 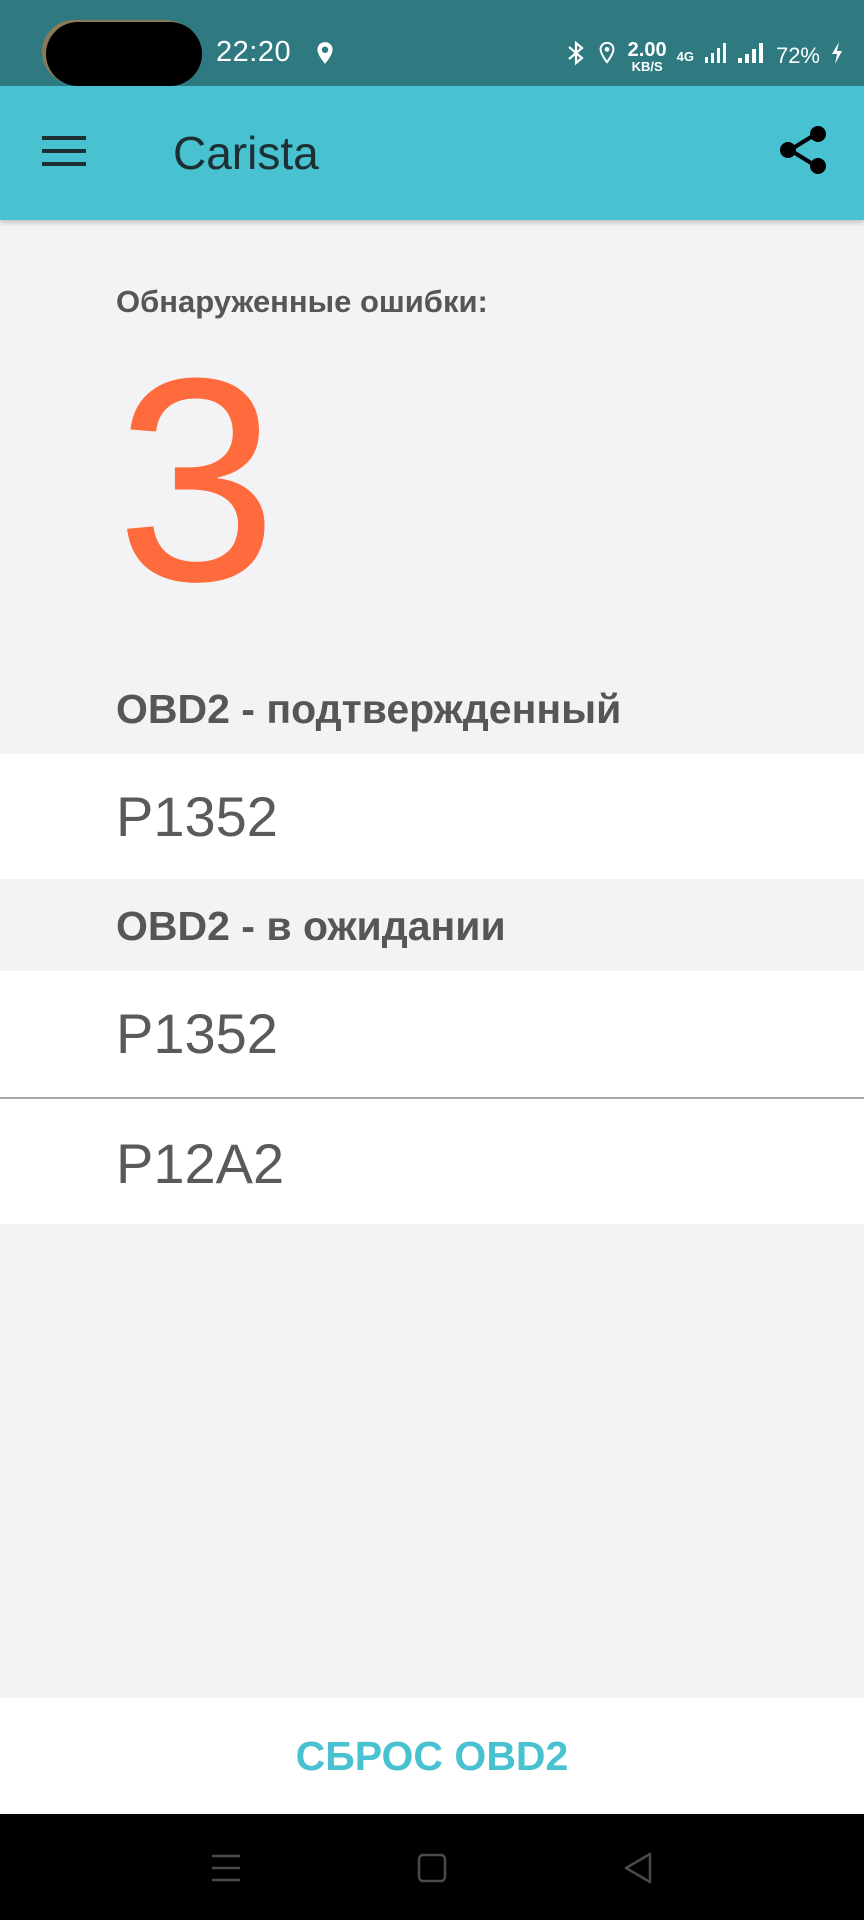 I want to click on net-speed-unit: KB/S, so click(x=647, y=66).